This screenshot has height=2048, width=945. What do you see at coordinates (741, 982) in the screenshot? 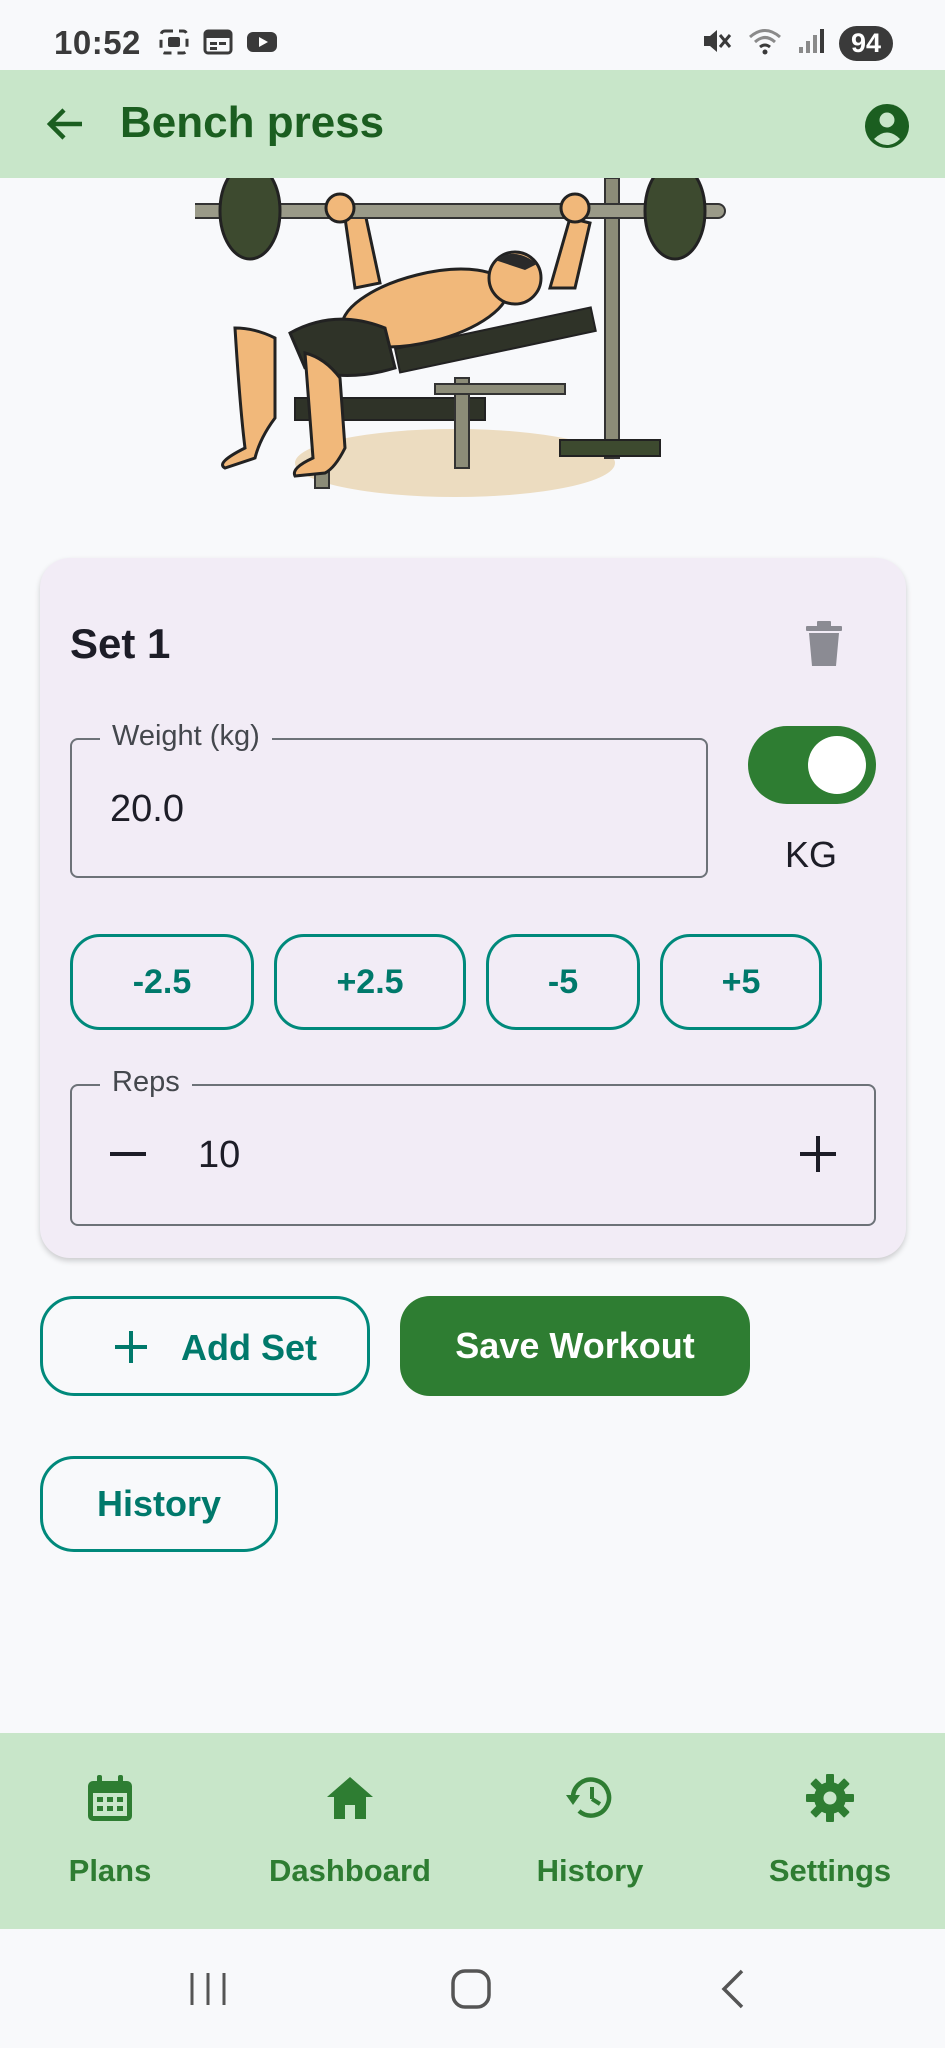
I see `increase-5-button: +5` at bounding box center [741, 982].